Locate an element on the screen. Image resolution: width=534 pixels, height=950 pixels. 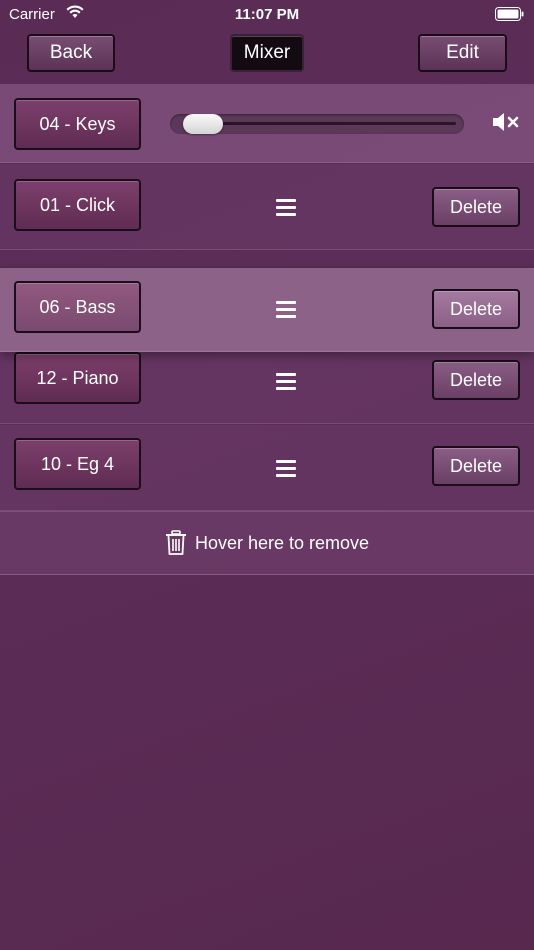
remove-zone-label: Hover here to remove is located at coordinates (282, 542).